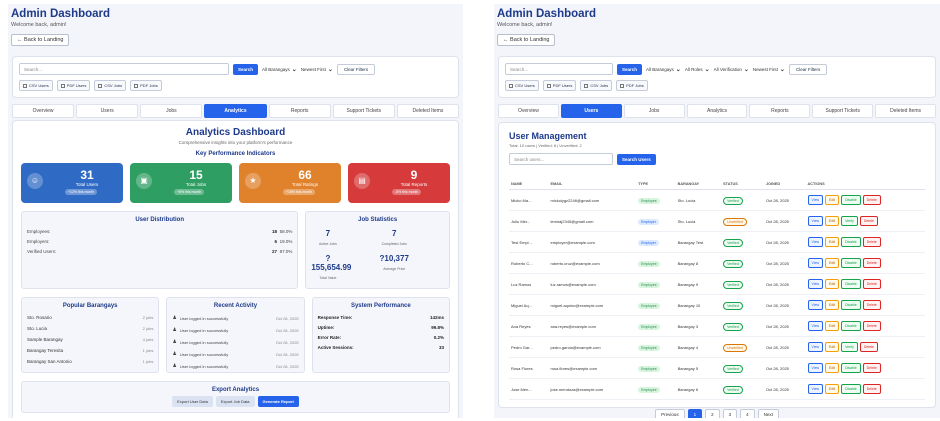 Image resolution: width=940 pixels, height=421 pixels. Describe the element at coordinates (730, 413) in the screenshot. I see `page-3-button: 3` at that location.